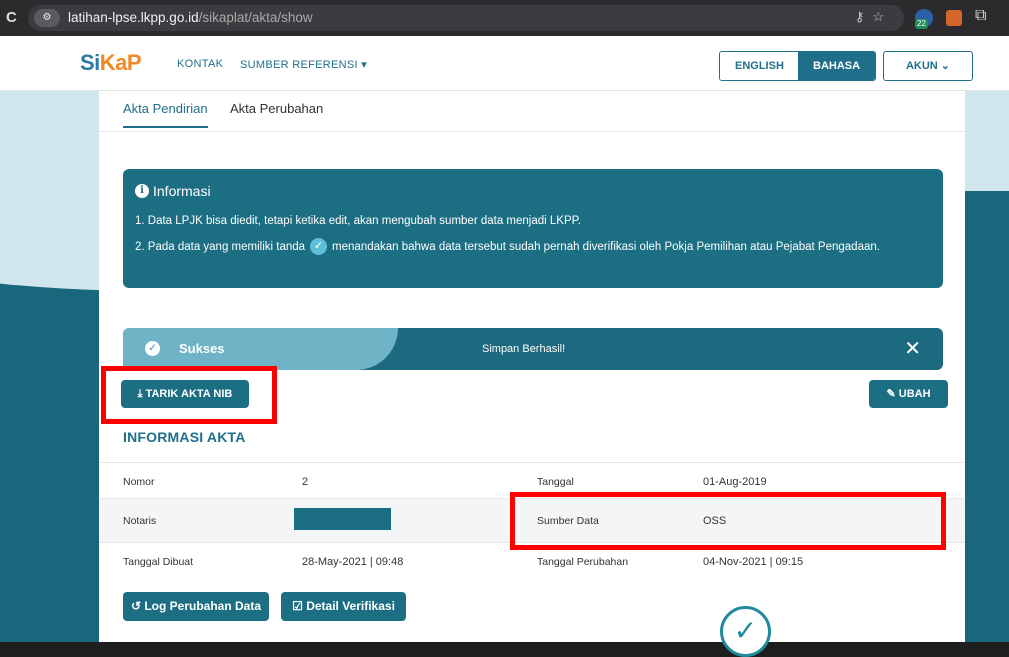  I want to click on language-switch: ENGLISH BAHASA, so click(797, 66).